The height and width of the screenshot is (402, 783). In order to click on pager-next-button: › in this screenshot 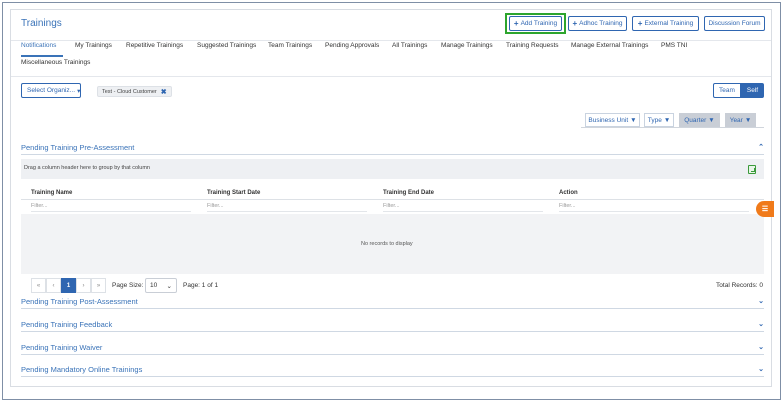, I will do `click(83, 285)`.